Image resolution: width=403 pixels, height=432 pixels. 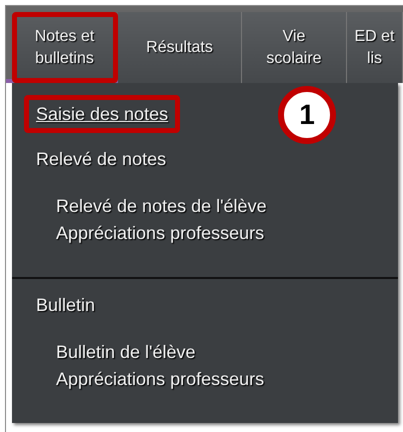 I want to click on menu-tab: Résultats, so click(x=180, y=47).